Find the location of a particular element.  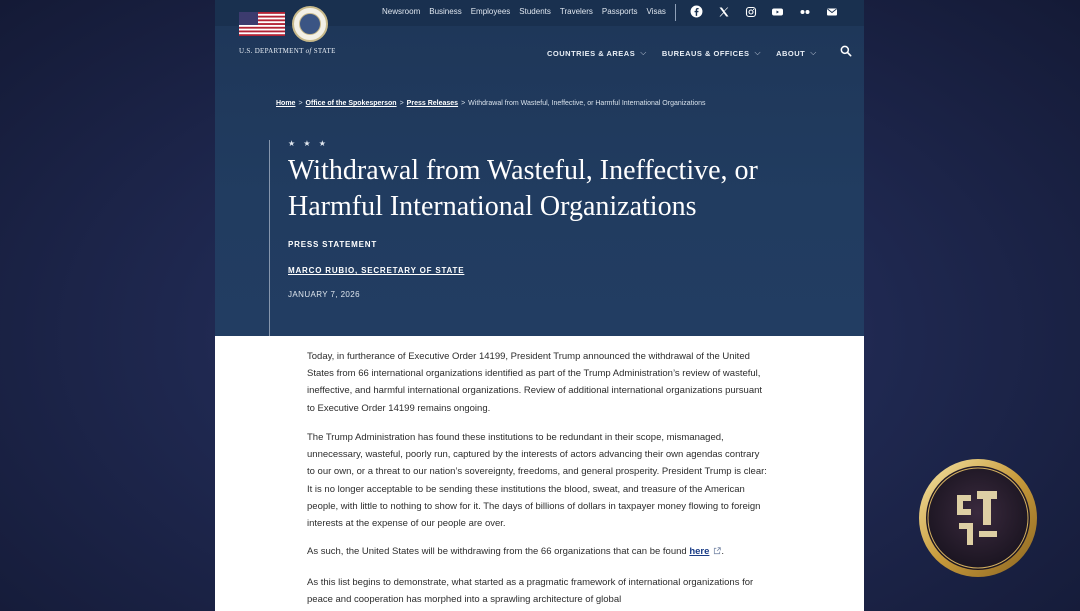

utility-link-students: Students is located at coordinates (535, 11).